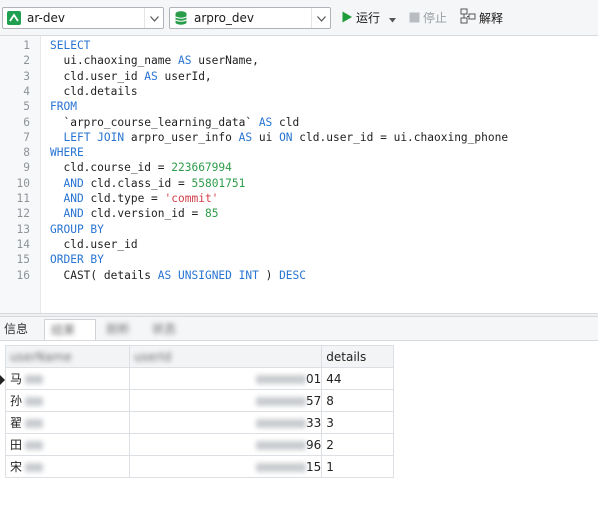 This screenshot has height=523, width=598. What do you see at coordinates (67, 466) in the screenshot?
I see `cell-username: 宋` at bounding box center [67, 466].